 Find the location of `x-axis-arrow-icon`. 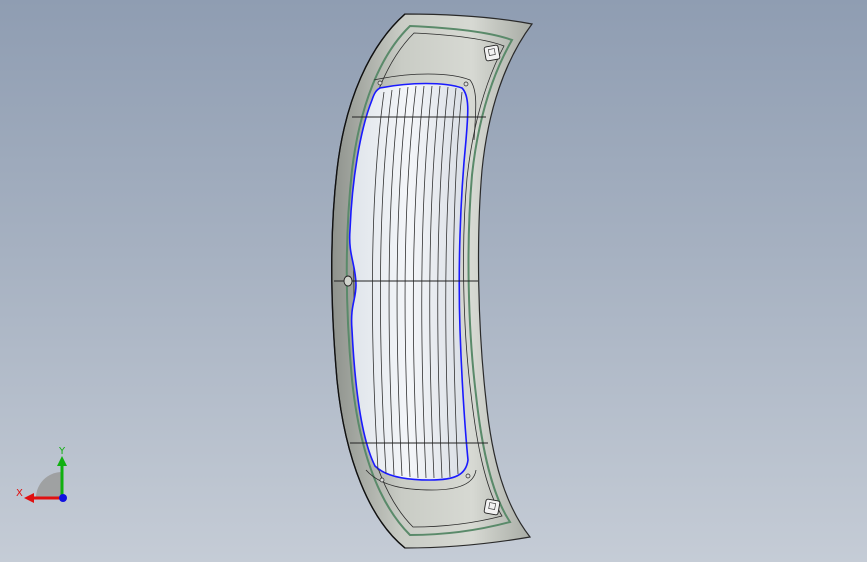

x-axis-arrow-icon is located at coordinates (29, 498).